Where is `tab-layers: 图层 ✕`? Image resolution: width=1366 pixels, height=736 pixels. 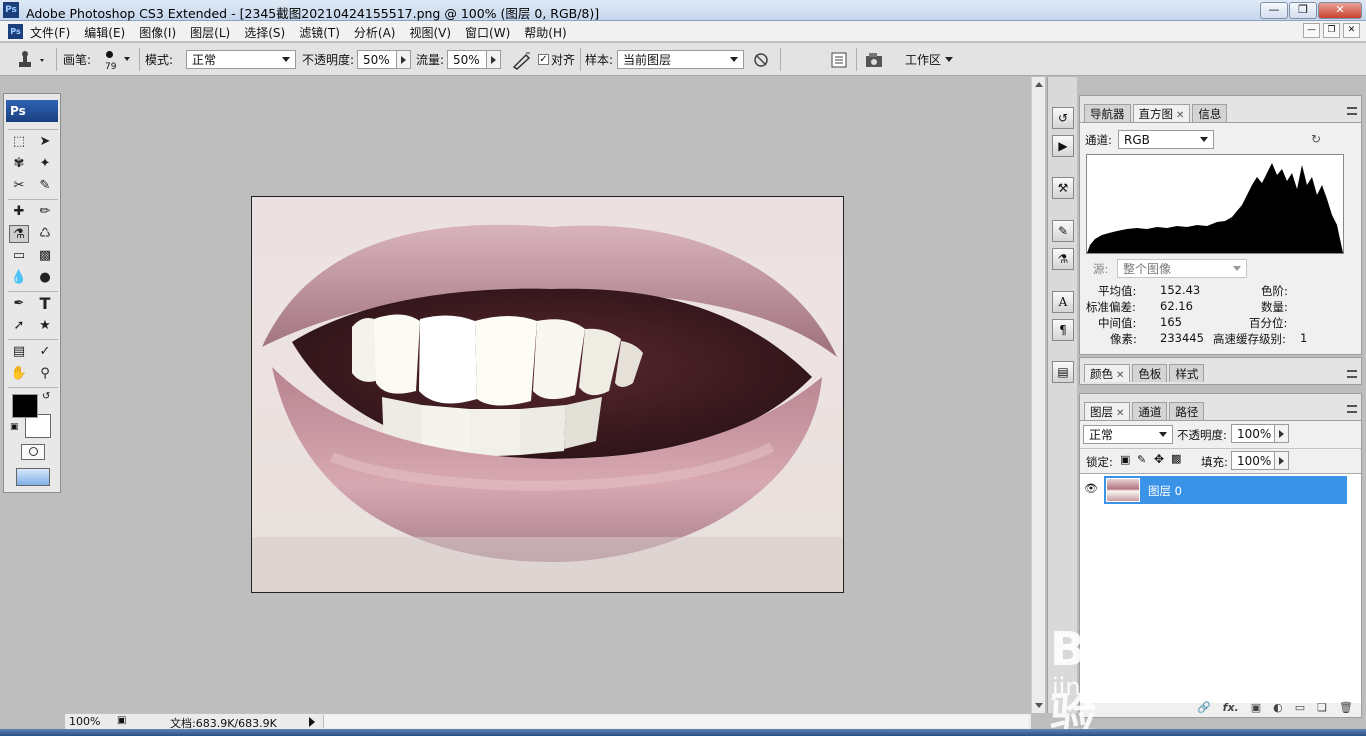 tab-layers: 图层 ✕ is located at coordinates (1107, 411).